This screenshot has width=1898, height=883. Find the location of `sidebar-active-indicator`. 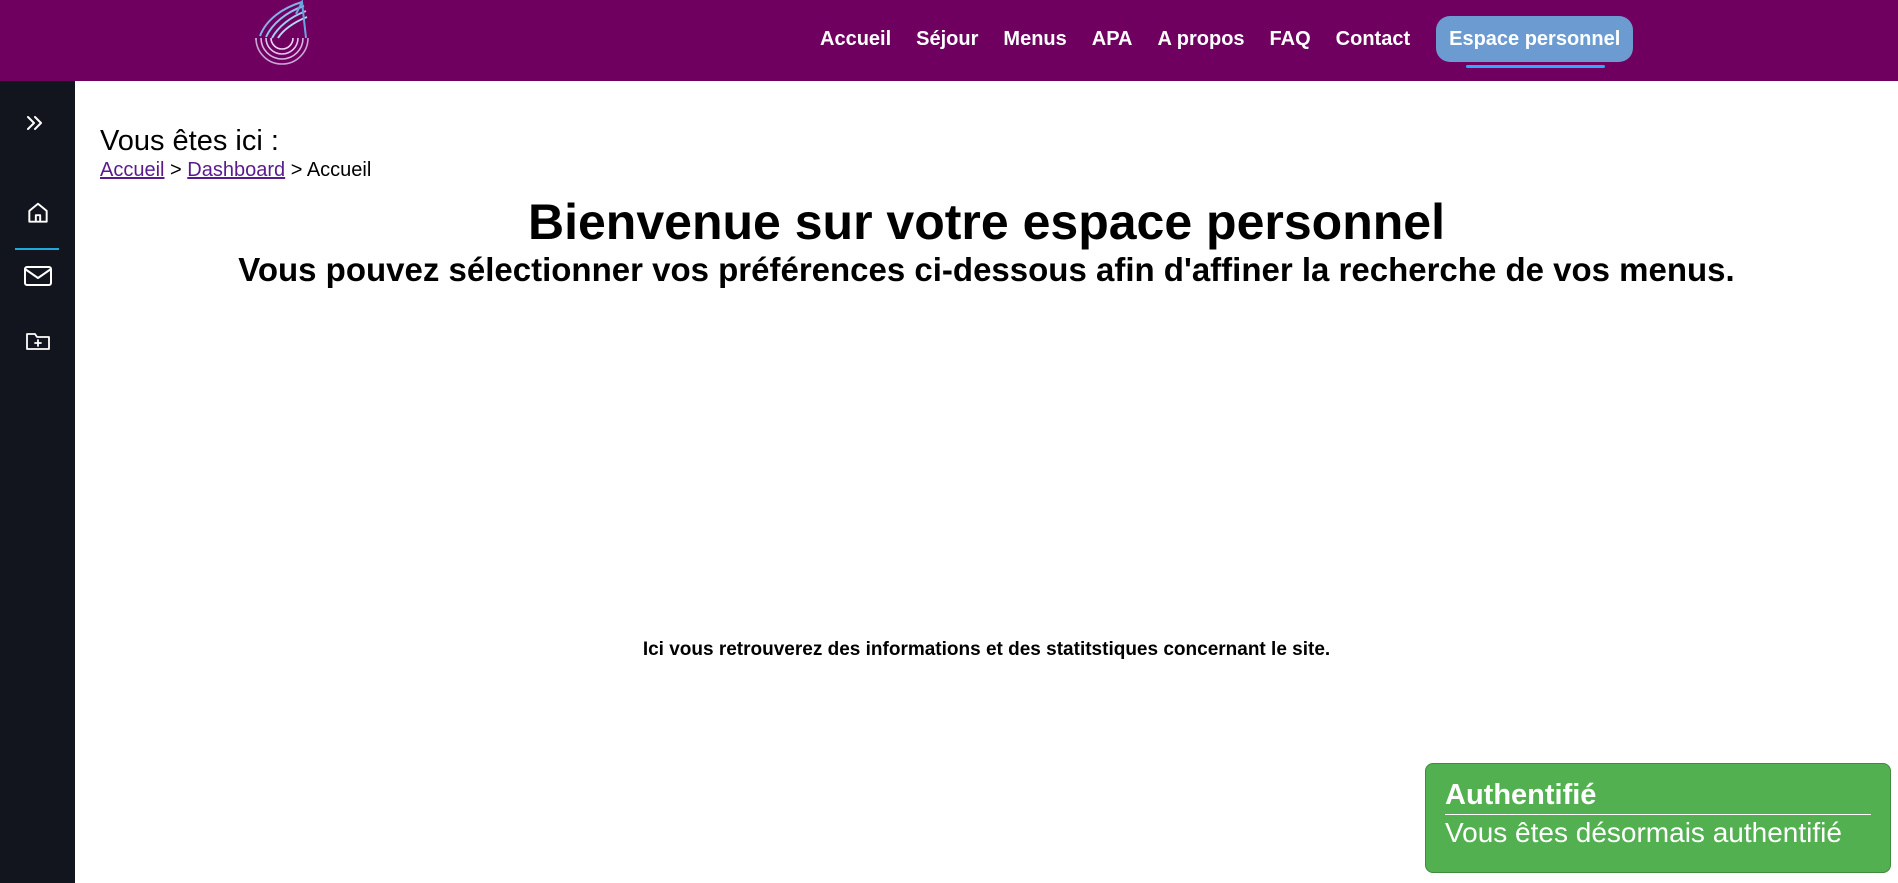

sidebar-active-indicator is located at coordinates (37, 249).